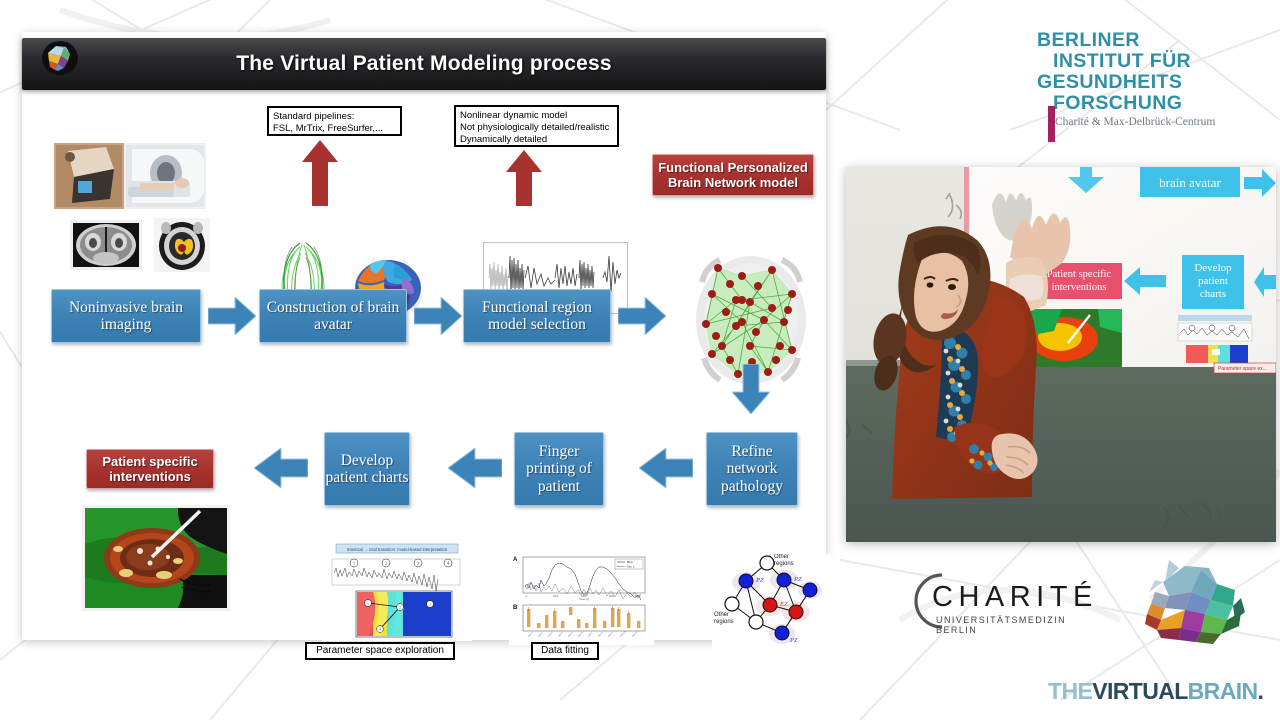 Image resolution: width=1280 pixels, height=720 pixels. Describe the element at coordinates (630, 562) in the screenshot. I see `svg-text: BLD` at that location.